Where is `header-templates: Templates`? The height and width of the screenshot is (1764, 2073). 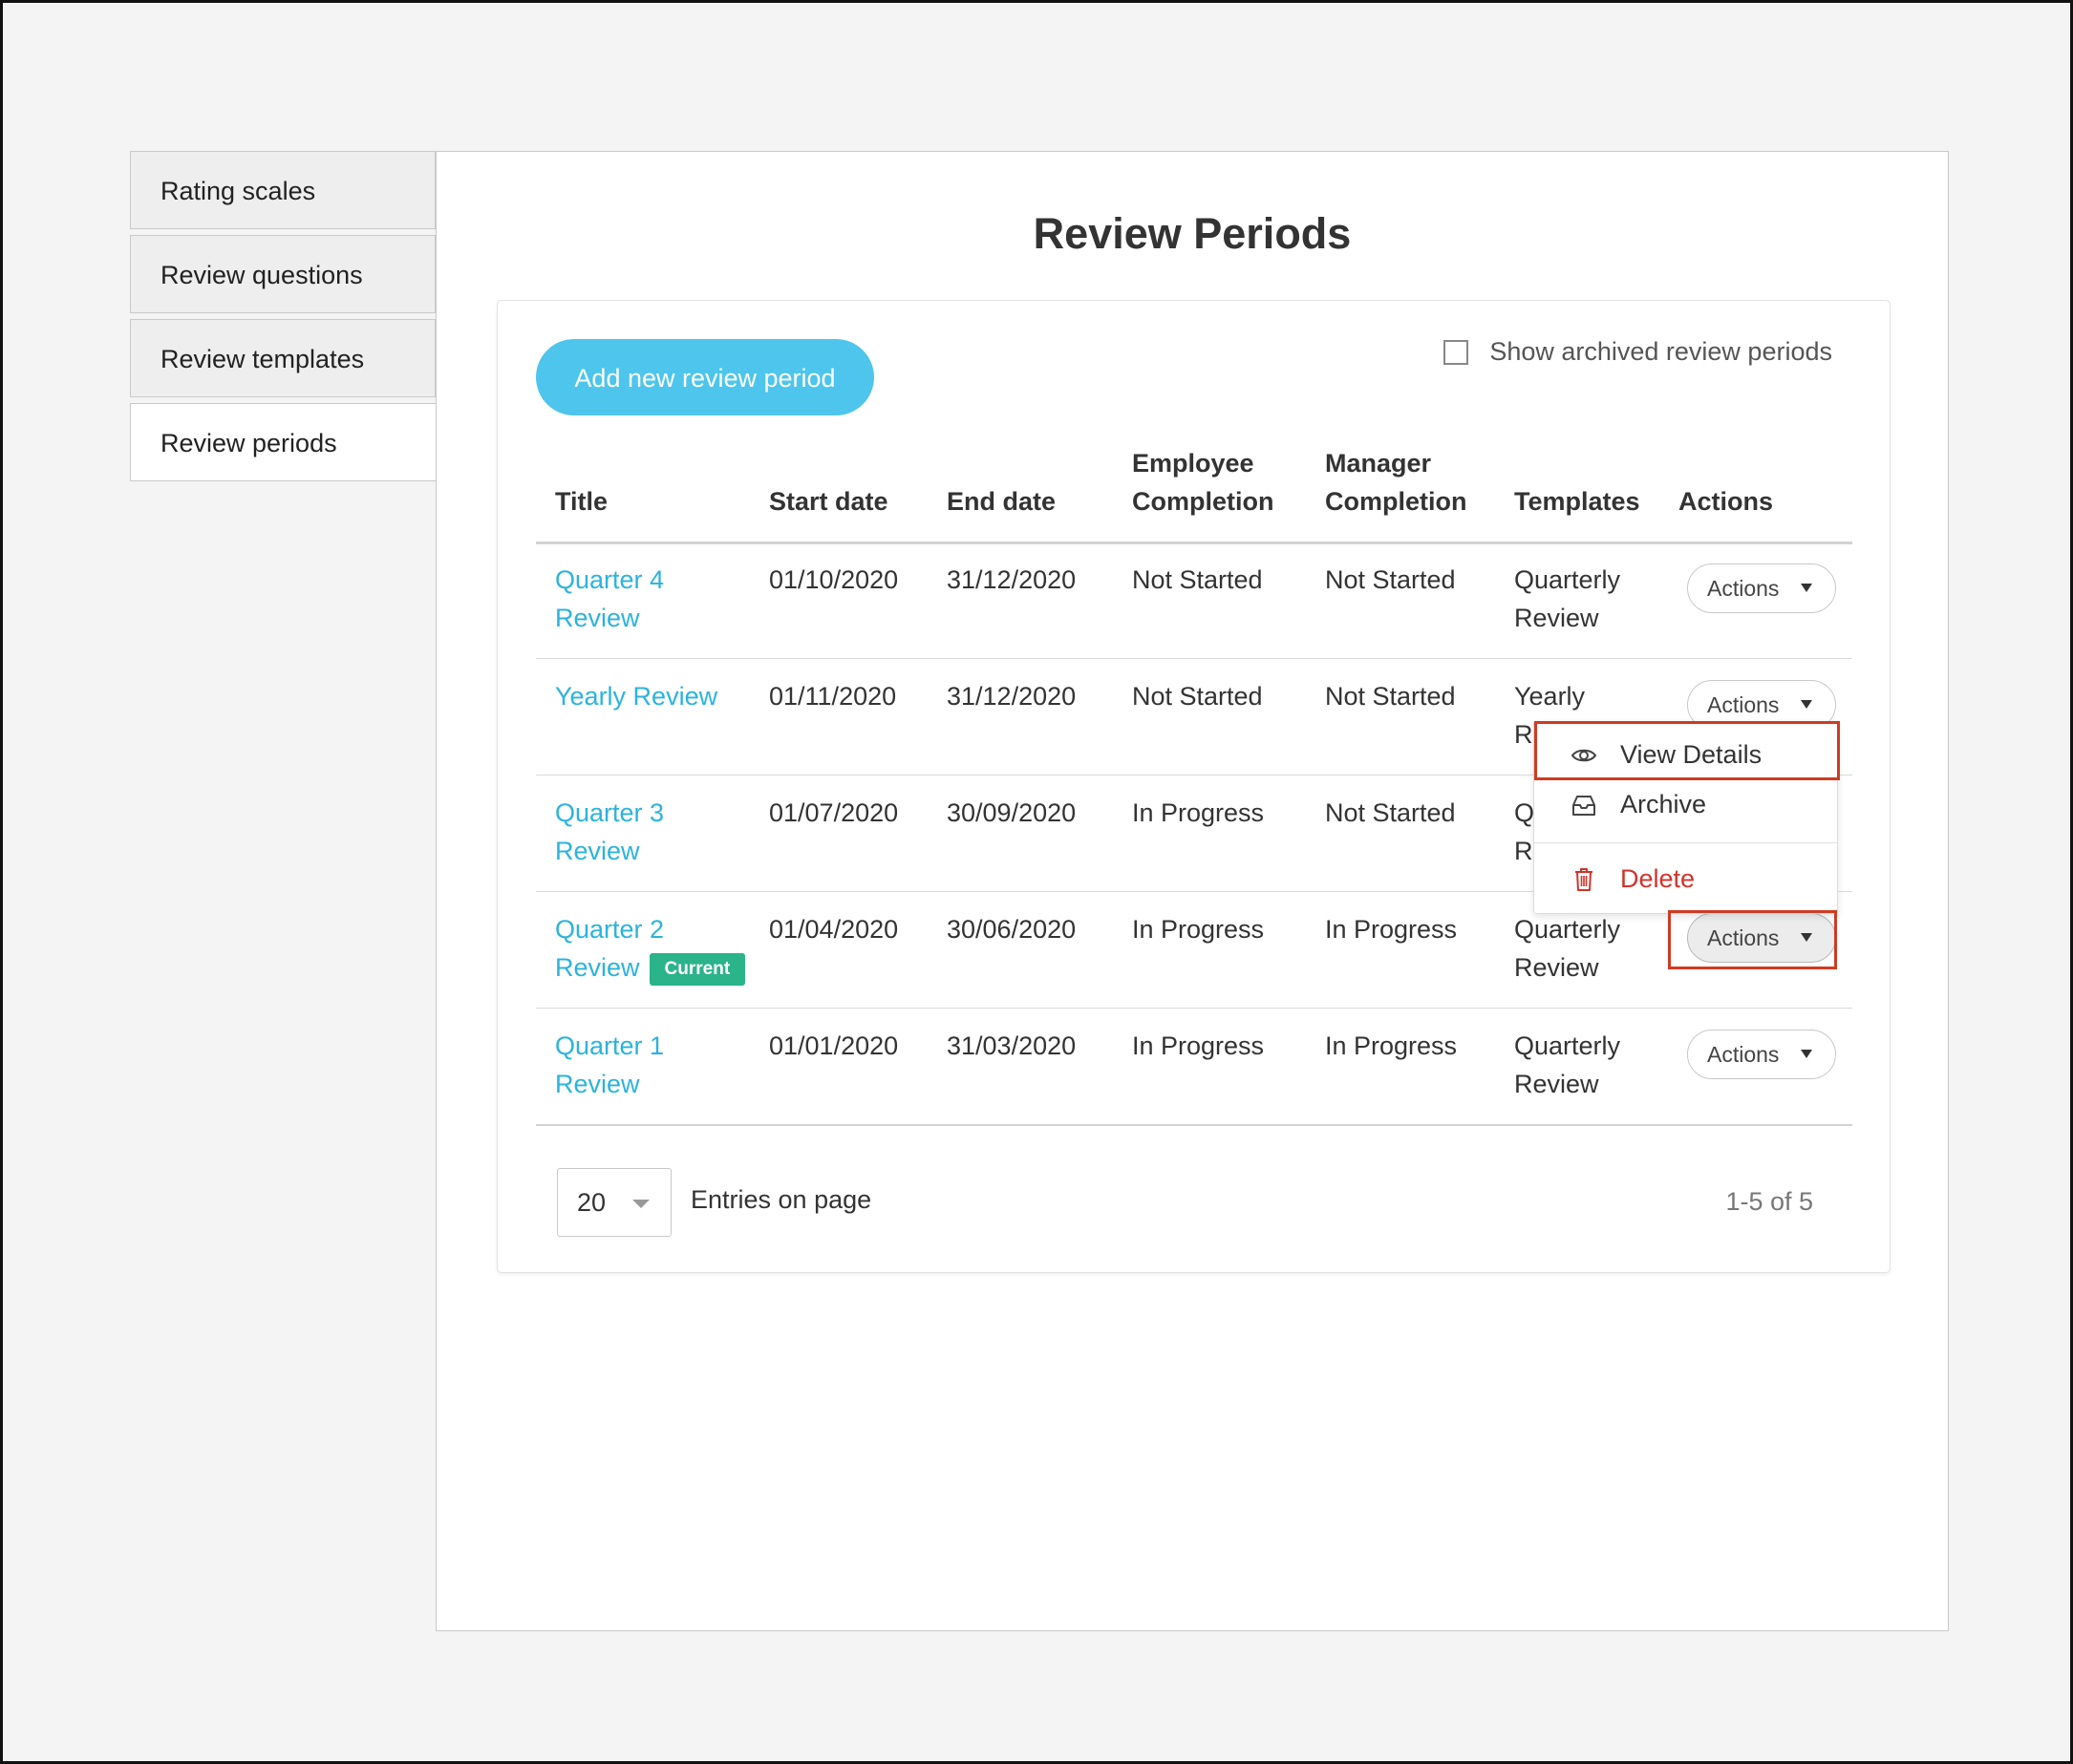
header-templates: Templates is located at coordinates (1577, 501).